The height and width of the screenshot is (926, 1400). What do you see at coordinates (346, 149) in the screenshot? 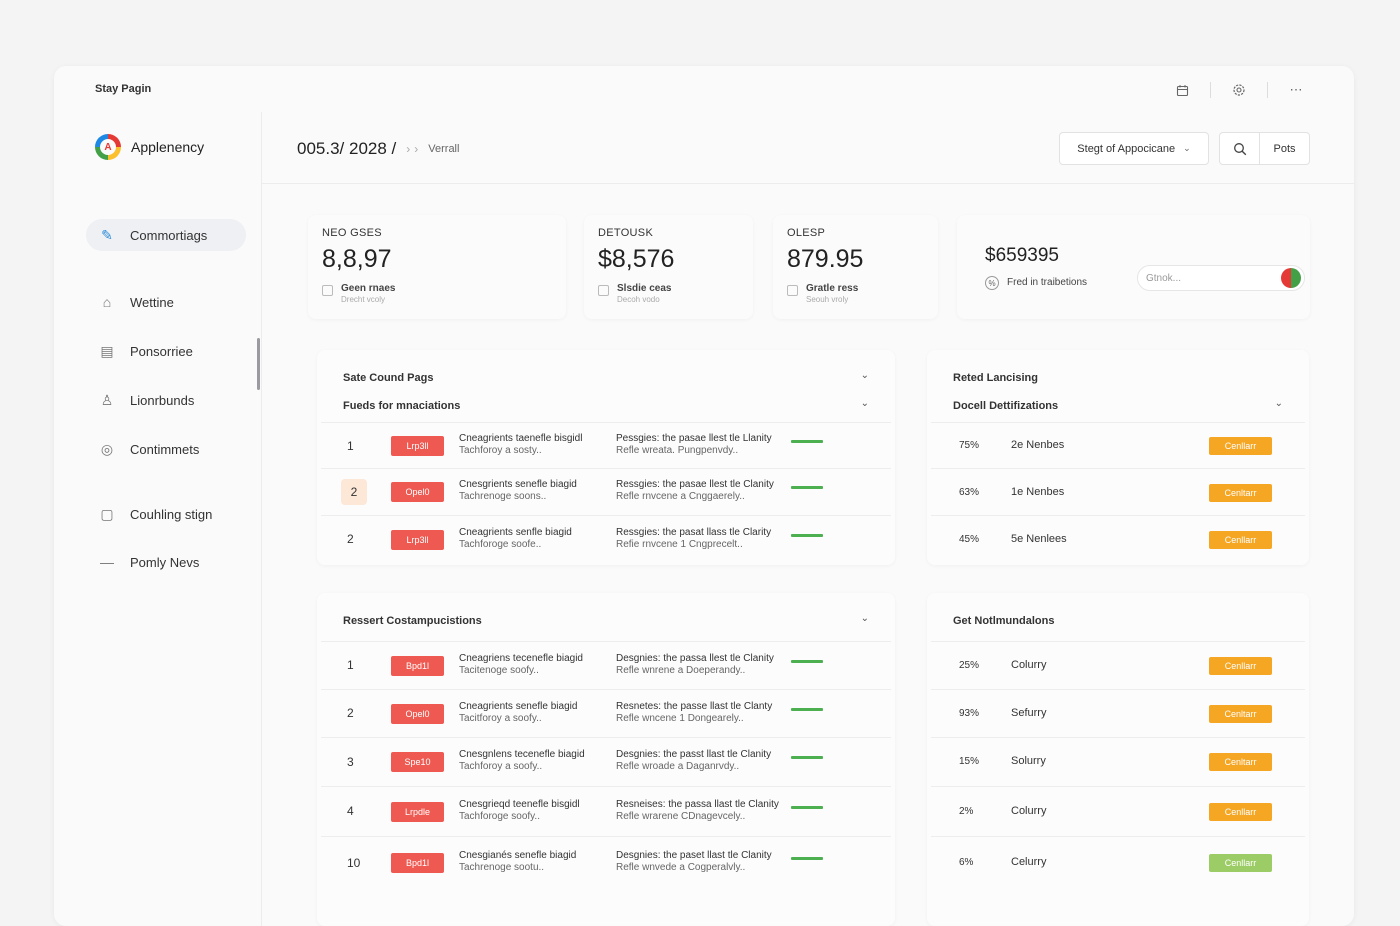
I see `breadcrumb-date: 005.3/ 2028 /` at bounding box center [346, 149].